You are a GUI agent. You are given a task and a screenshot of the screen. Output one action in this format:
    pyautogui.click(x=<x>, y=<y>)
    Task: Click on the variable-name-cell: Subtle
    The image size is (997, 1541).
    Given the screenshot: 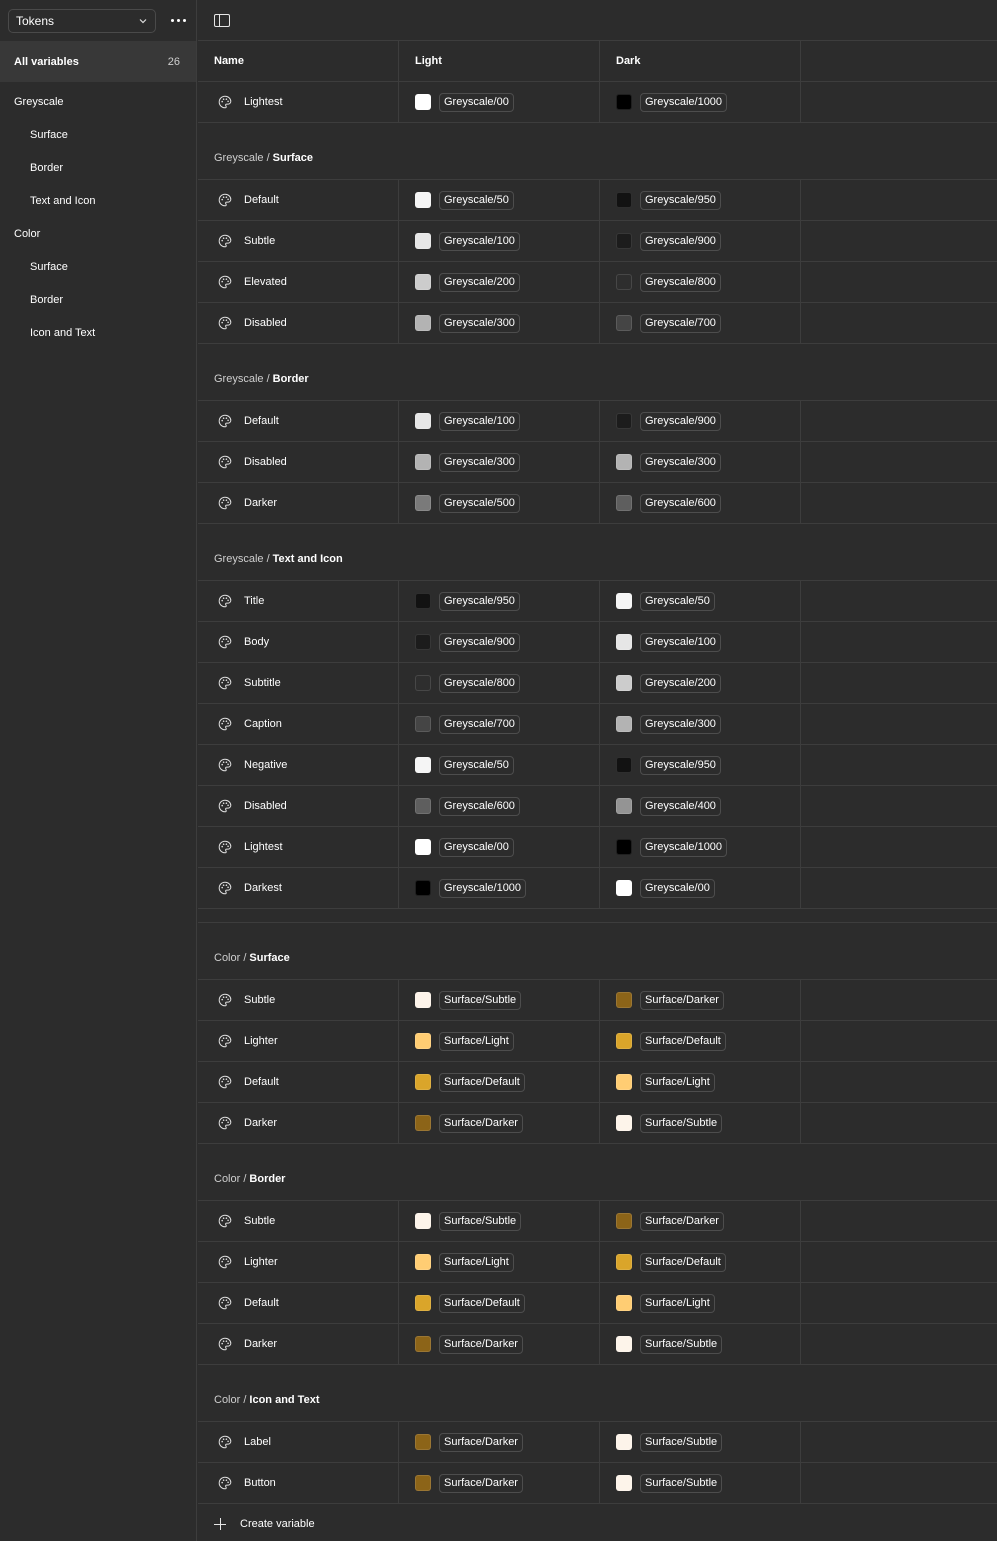 What is the action you would take?
    pyautogui.click(x=298, y=1000)
    